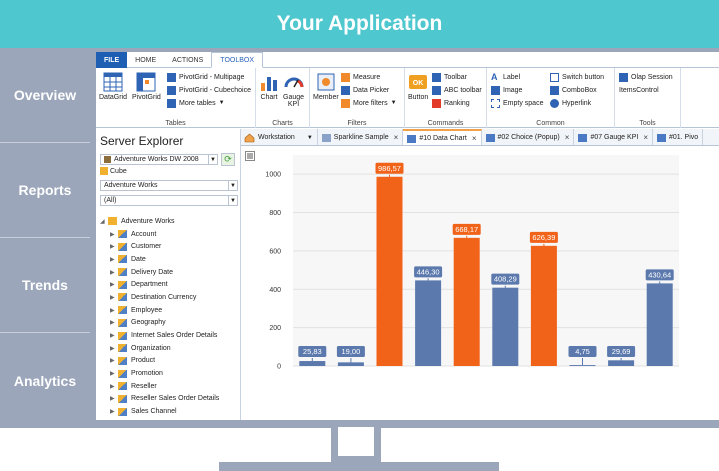 This screenshot has width=719, height=471. What do you see at coordinates (326, 137) in the screenshot?
I see `sparkline-icon` at bounding box center [326, 137].